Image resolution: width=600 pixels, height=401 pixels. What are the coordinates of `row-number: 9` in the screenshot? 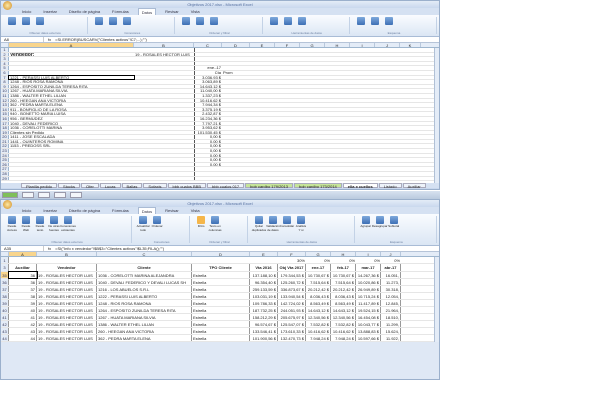 It's located at (5, 86).